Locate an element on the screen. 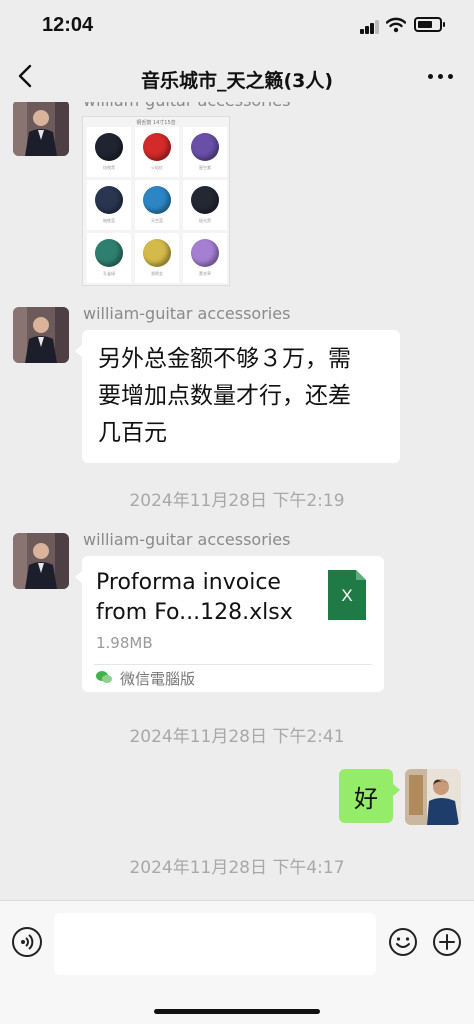 The height and width of the screenshot is (1024, 474). more-options-icon is located at coordinates (441, 77).